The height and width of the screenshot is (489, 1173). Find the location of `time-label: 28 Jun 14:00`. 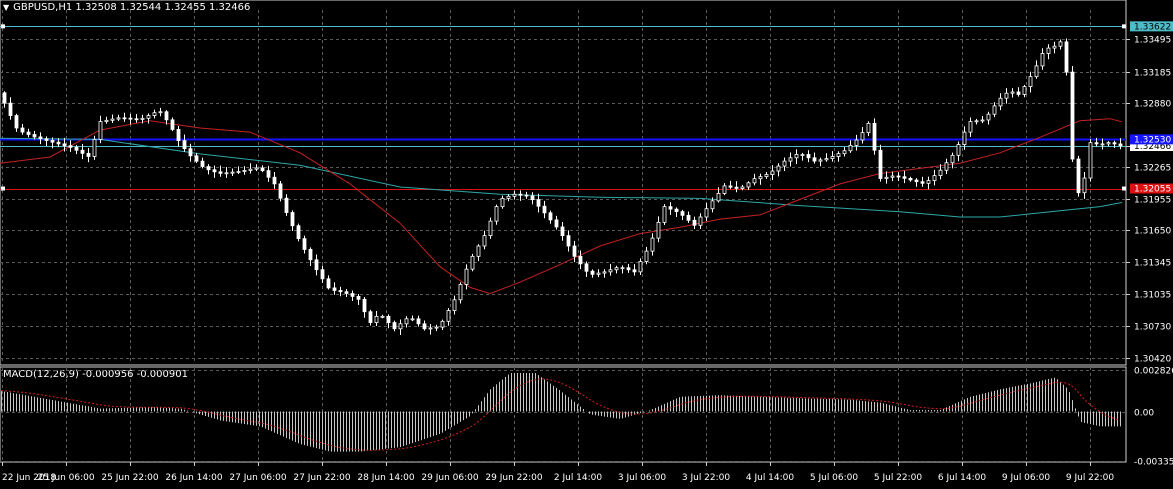

time-label: 28 Jun 14:00 is located at coordinates (385, 478).